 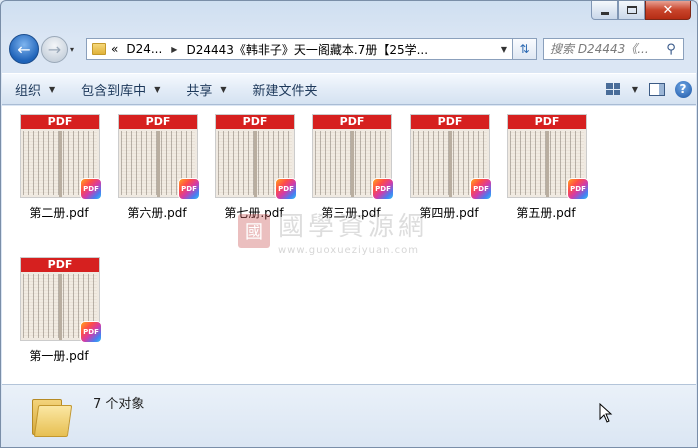 What do you see at coordinates (199, 91) in the screenshot?
I see `share-label: 共享` at bounding box center [199, 91].